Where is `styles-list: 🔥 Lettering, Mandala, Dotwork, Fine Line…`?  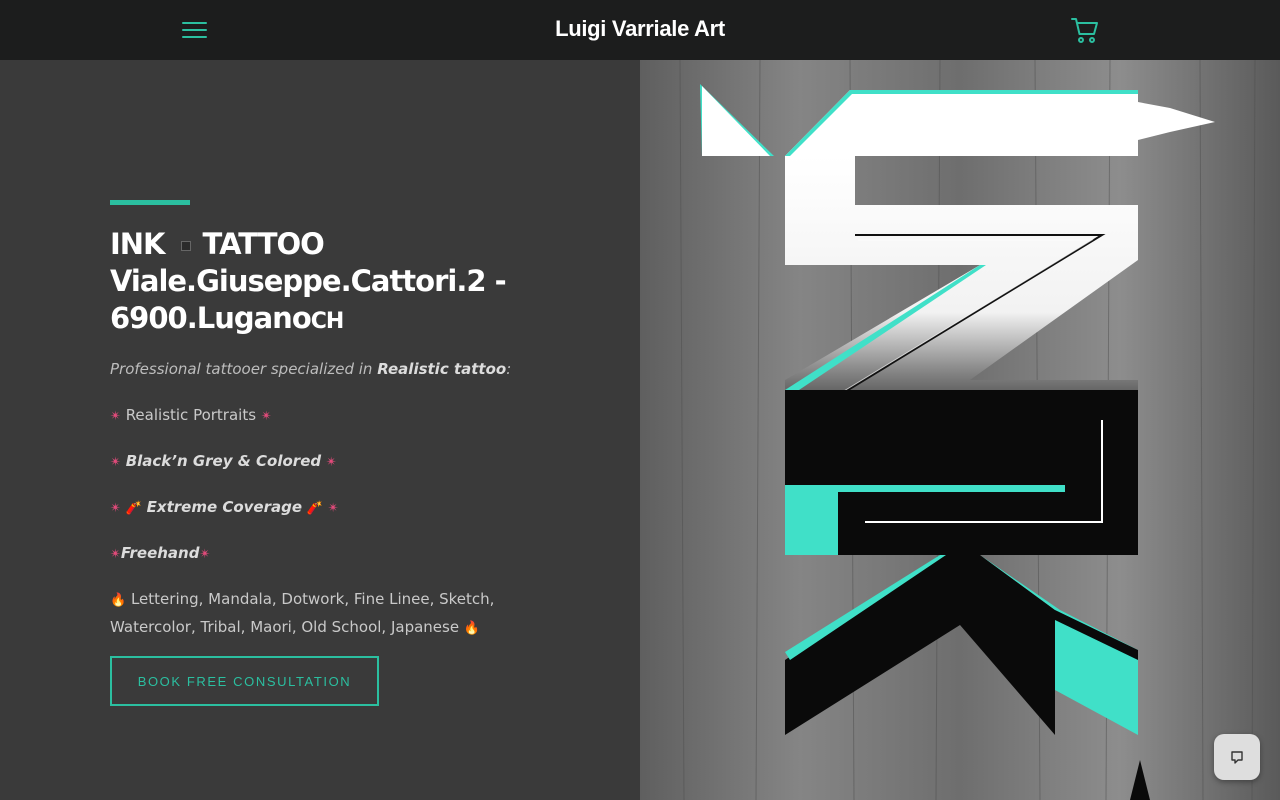
styles-list: 🔥 Lettering, Mandala, Dotwork, Fine Line… is located at coordinates (310, 614).